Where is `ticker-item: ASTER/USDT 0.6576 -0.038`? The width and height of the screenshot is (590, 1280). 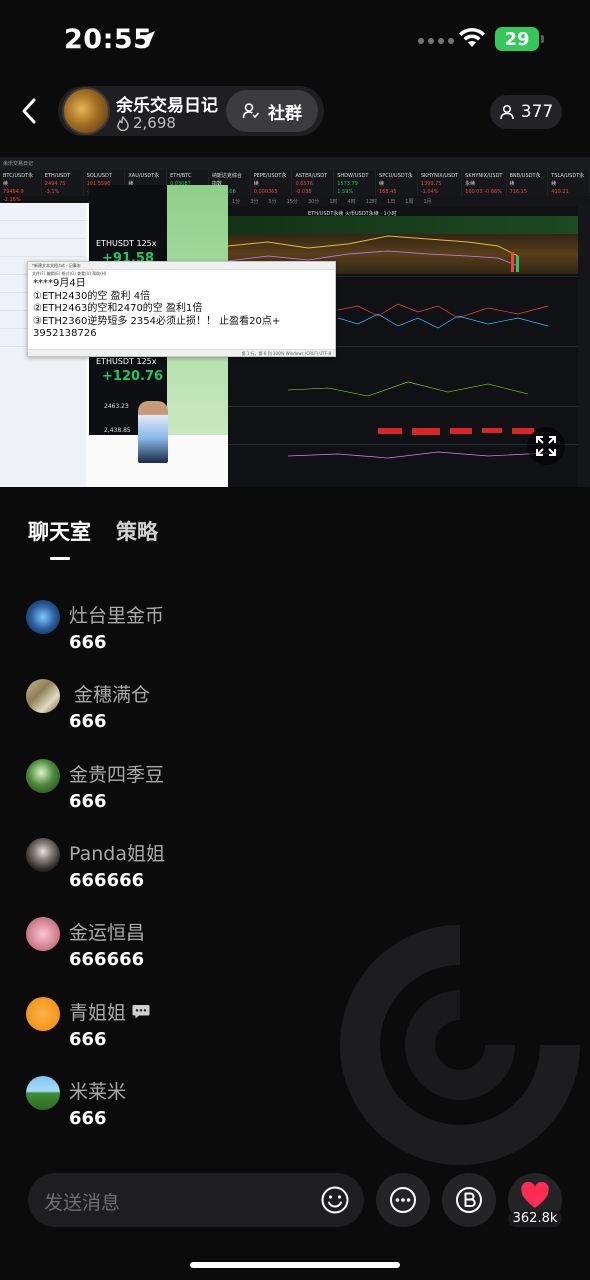
ticker-item: ASTER/USDT 0.6576 -0.038 is located at coordinates (313, 183).